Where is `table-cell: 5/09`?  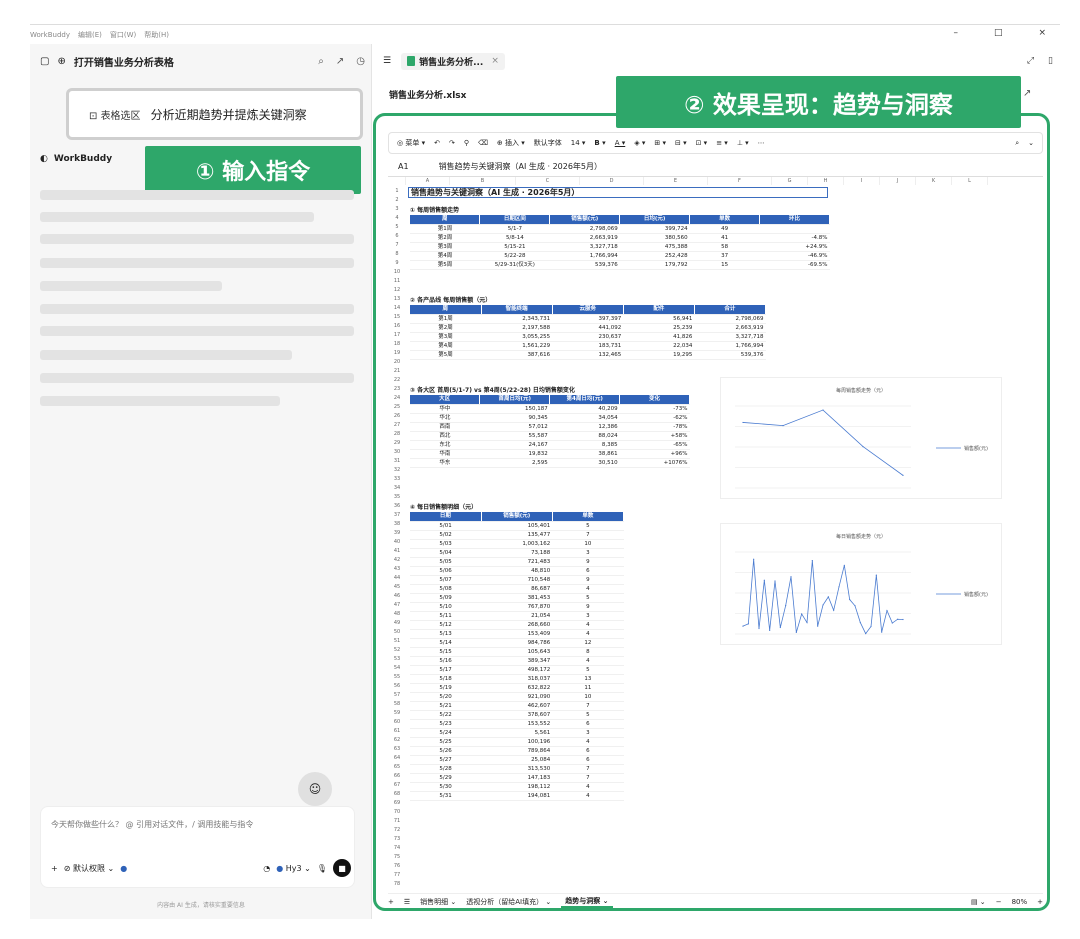
table-cell: 5/09 is located at coordinates (446, 598).